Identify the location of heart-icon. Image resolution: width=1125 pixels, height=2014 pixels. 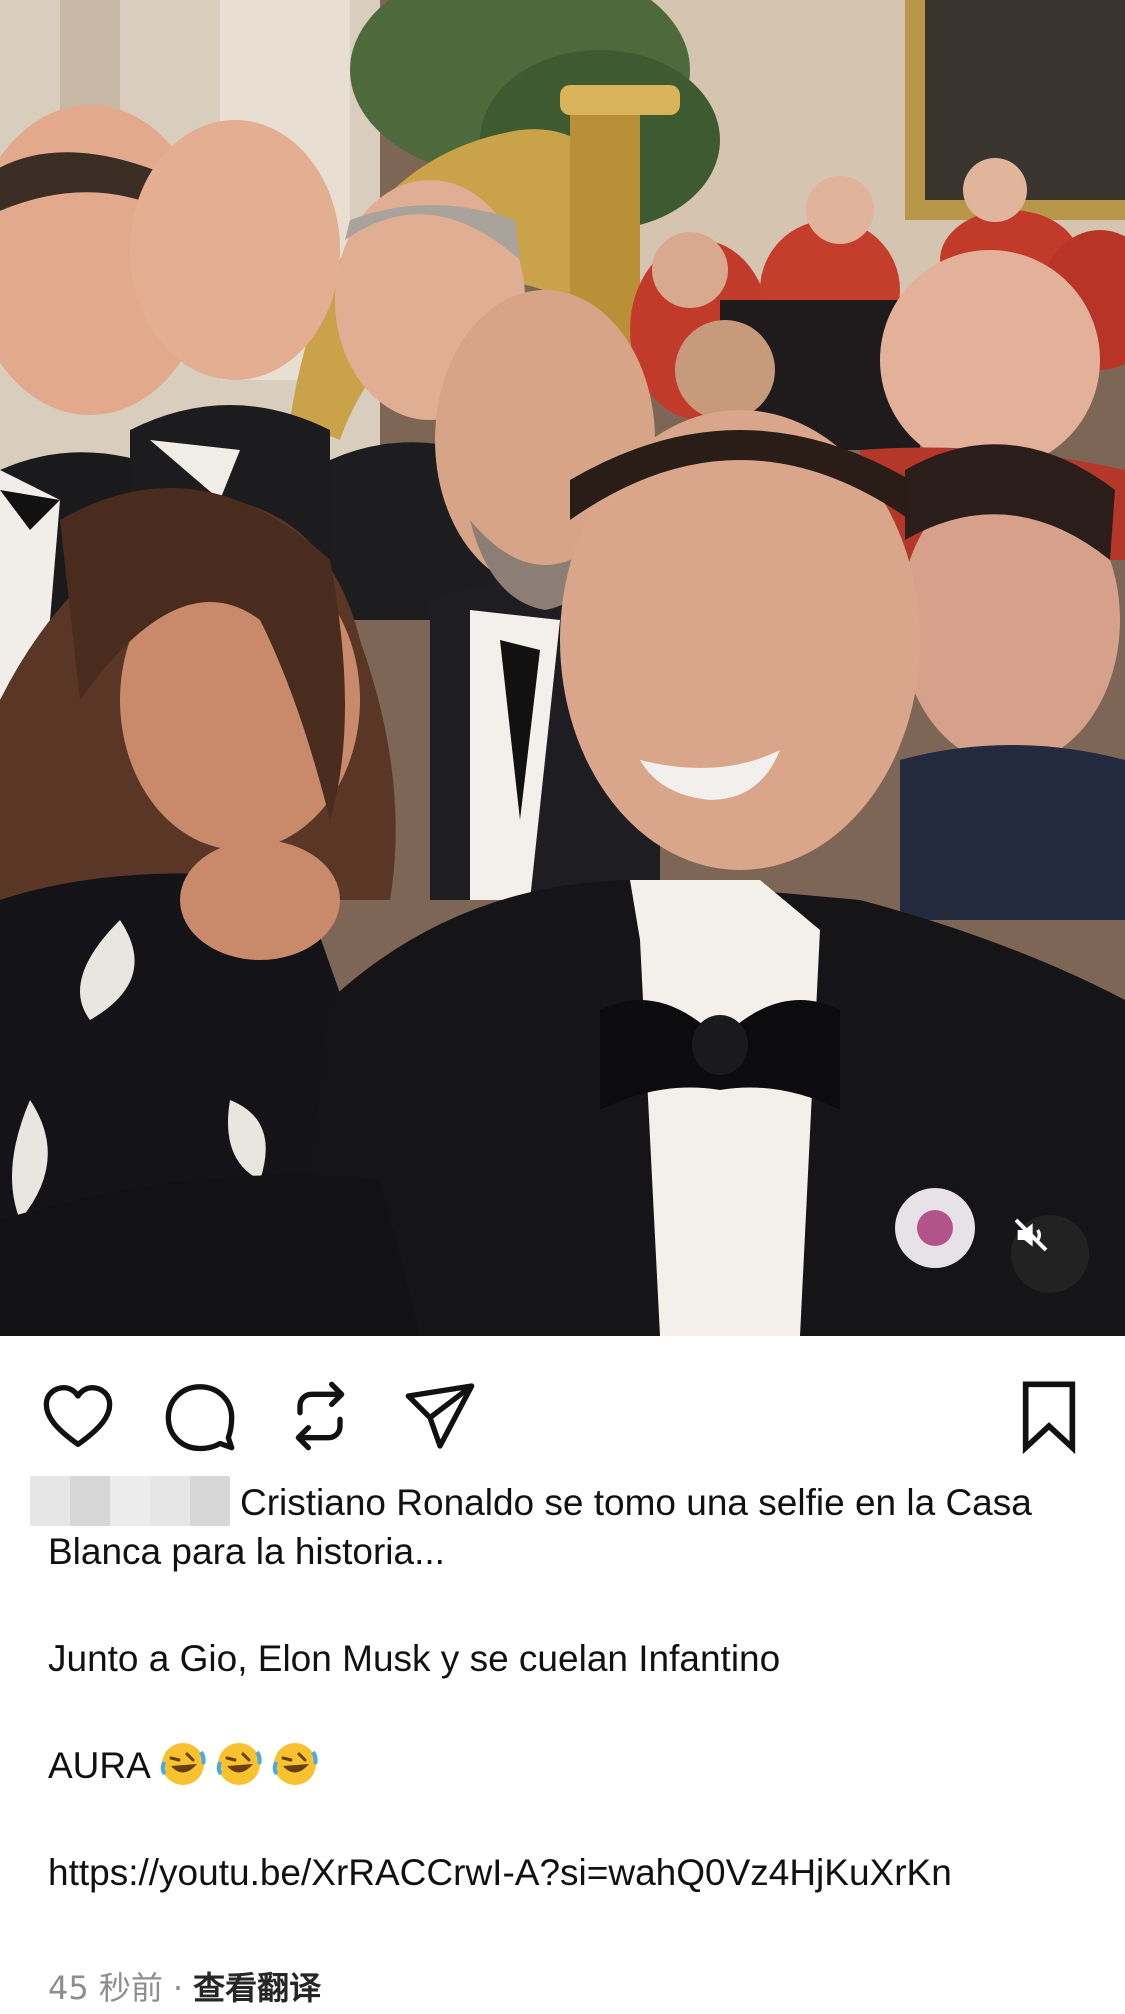
(78, 1416).